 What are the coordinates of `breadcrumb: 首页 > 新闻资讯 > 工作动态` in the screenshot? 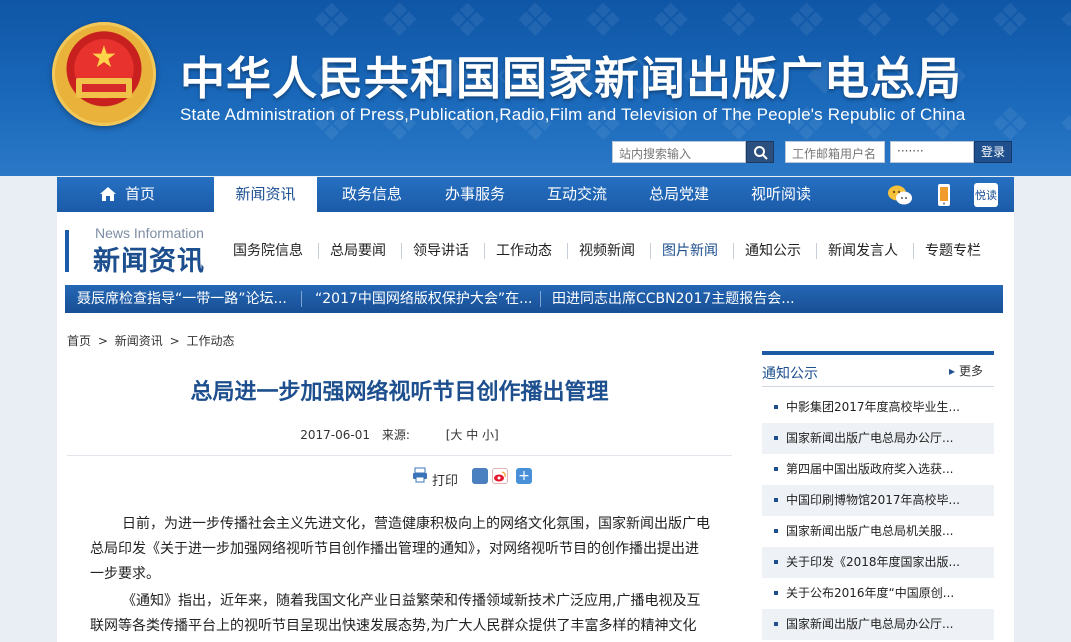 It's located at (152, 340).